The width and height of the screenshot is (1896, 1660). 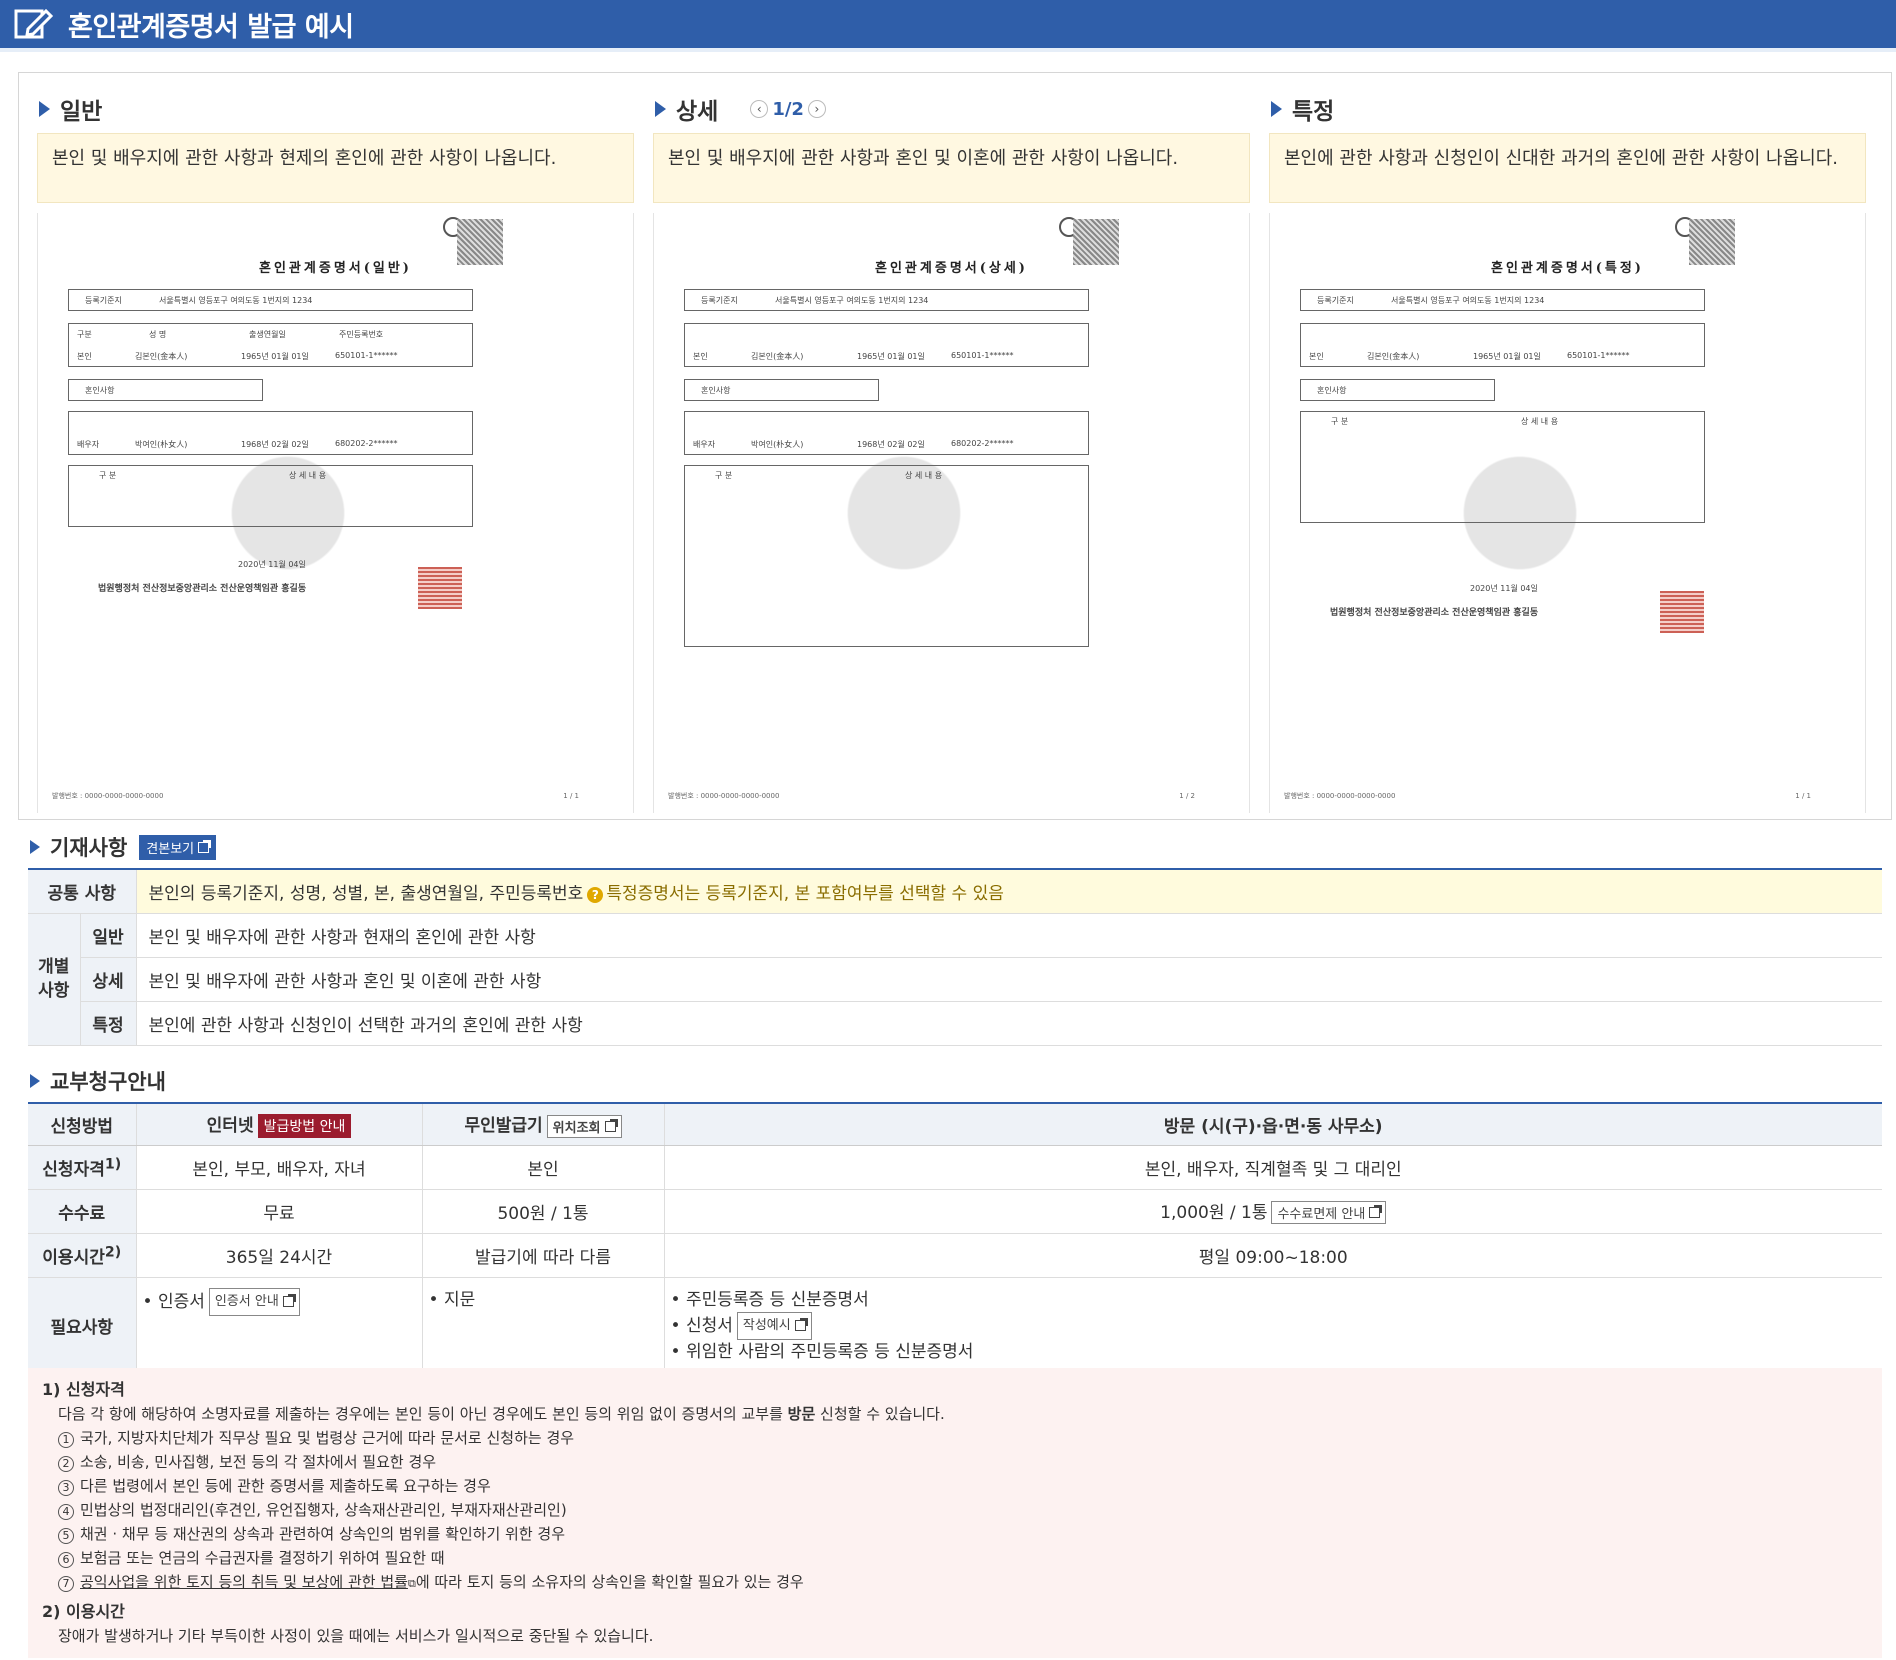 I want to click on sample-view-button: 견본보기, so click(x=178, y=847).